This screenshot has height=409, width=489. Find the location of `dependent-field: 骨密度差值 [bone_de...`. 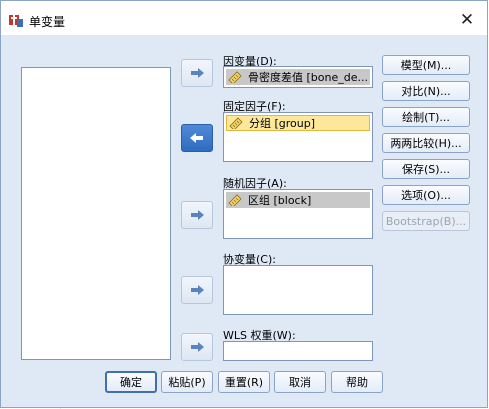

dependent-field: 骨密度差值 [bone_de... is located at coordinates (298, 77).